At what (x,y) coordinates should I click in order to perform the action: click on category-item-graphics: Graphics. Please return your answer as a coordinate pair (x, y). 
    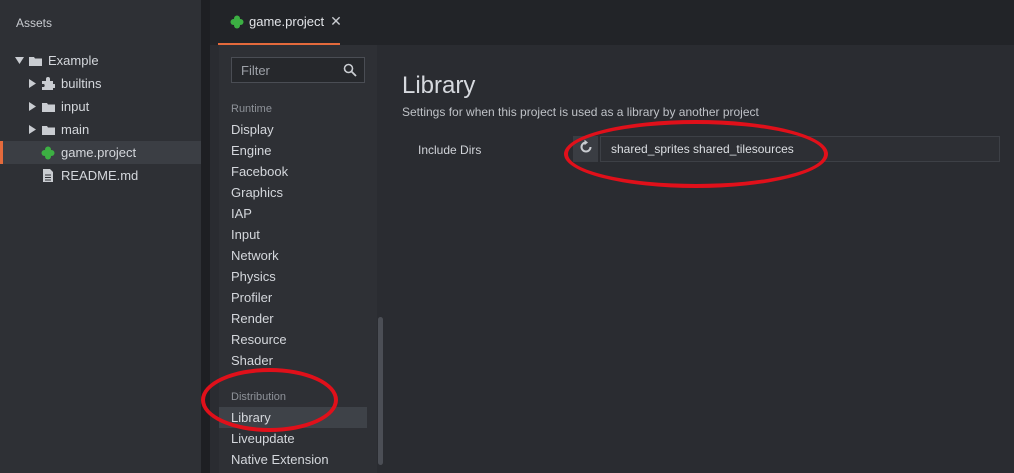
    Looking at the image, I should click on (293, 192).